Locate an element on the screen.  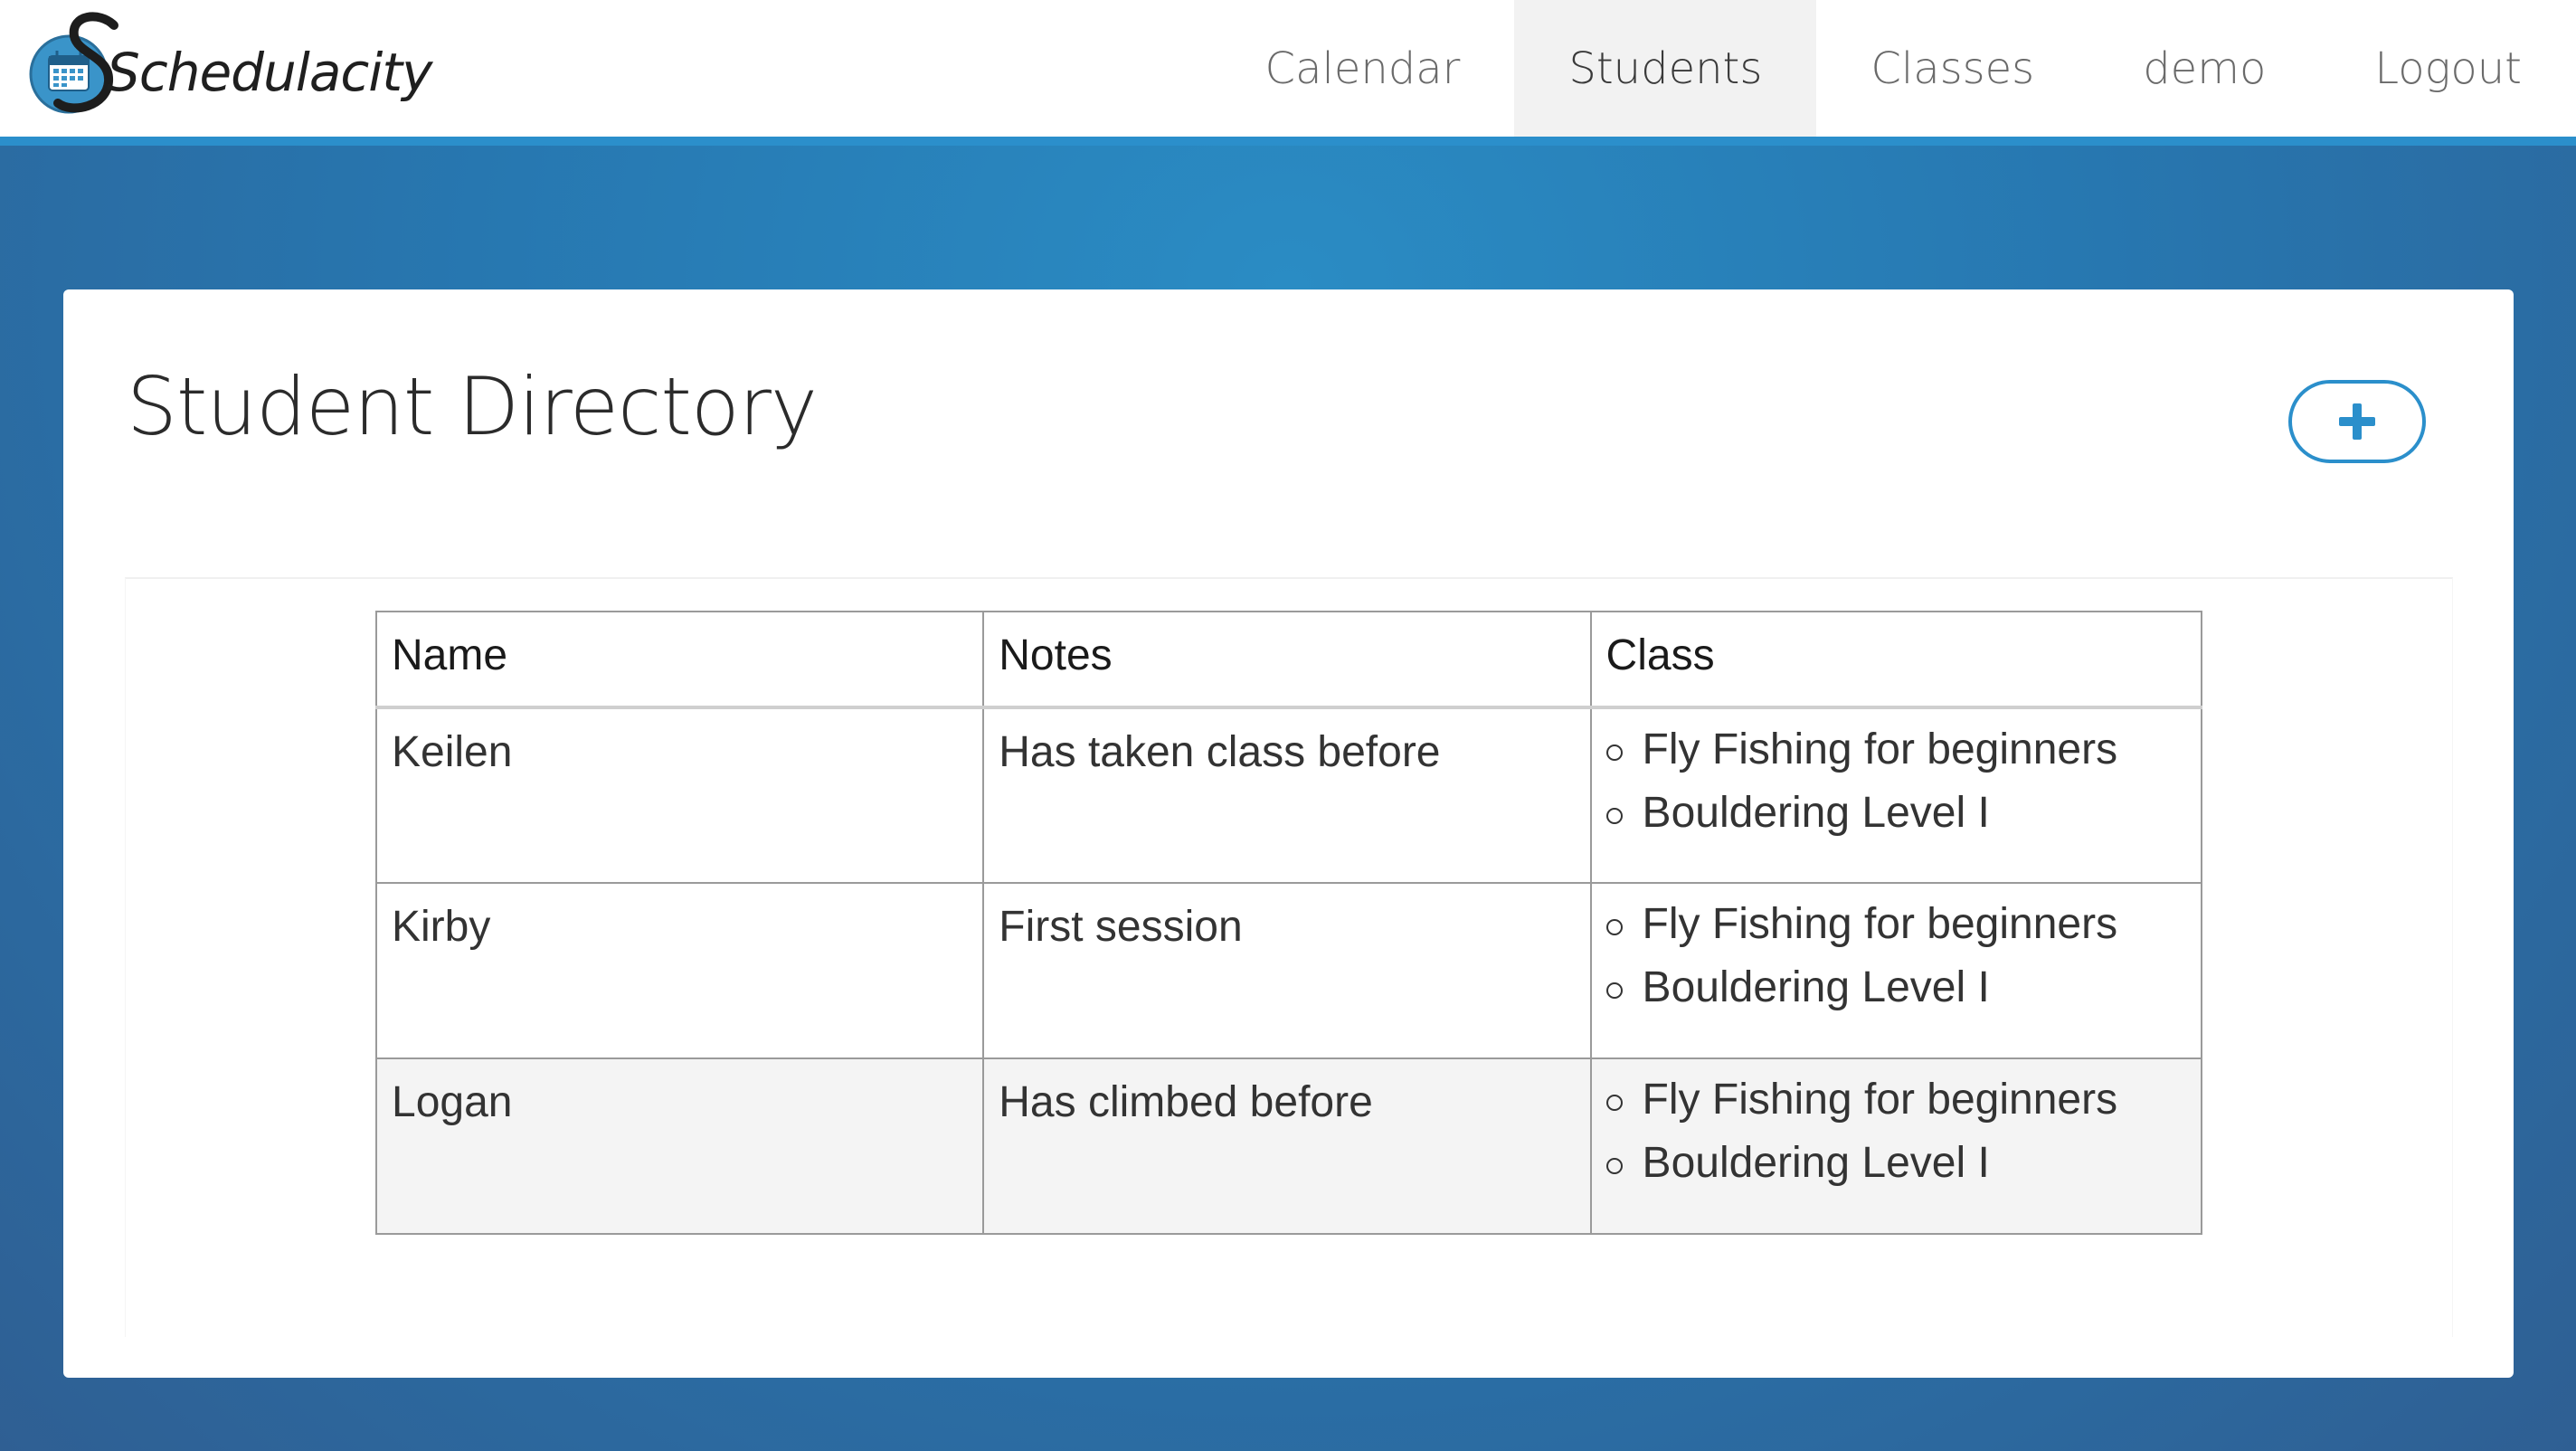
brand-name: Schedulacity is located at coordinates (269, 72).